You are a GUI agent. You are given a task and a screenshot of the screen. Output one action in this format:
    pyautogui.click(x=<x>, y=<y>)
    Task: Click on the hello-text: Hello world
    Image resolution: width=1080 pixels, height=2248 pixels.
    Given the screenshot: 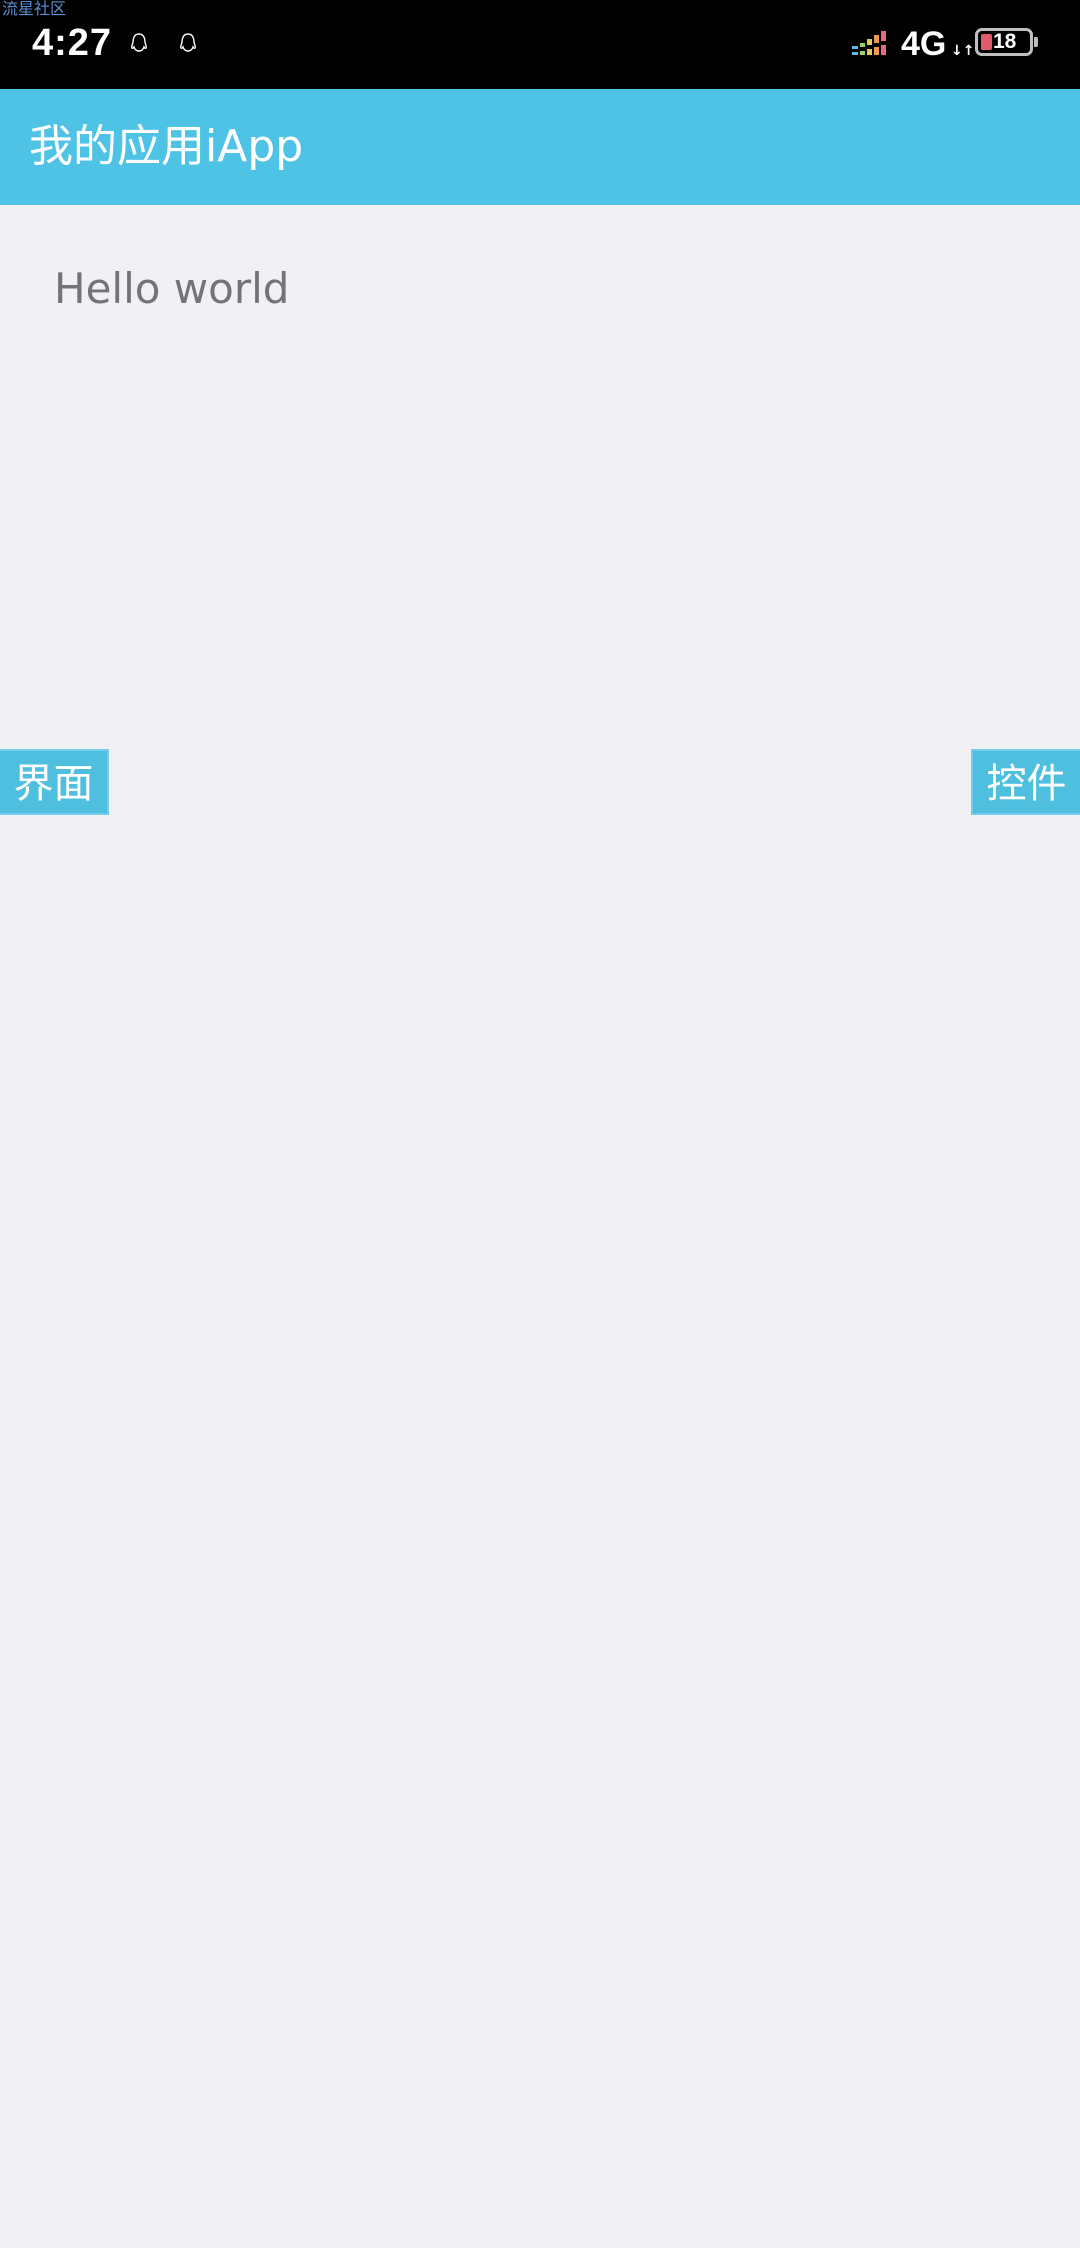 What is the action you would take?
    pyautogui.click(x=172, y=288)
    